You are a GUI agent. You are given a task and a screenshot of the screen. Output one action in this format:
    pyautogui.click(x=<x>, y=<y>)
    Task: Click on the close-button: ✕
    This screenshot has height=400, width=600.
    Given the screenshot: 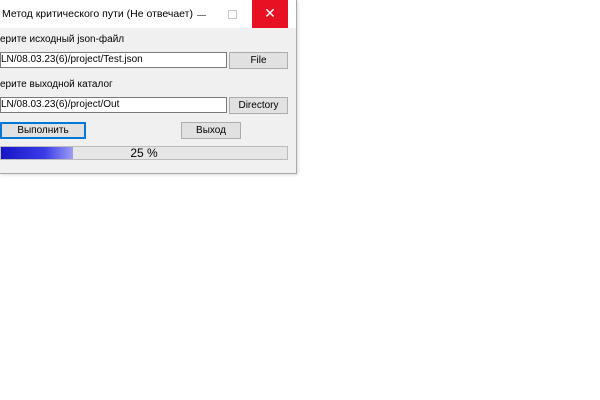 What is the action you would take?
    pyautogui.click(x=270, y=14)
    